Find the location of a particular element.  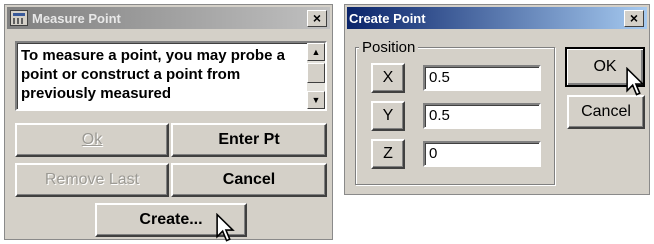

remove-last-button-label: Remove Last is located at coordinates (92, 179).